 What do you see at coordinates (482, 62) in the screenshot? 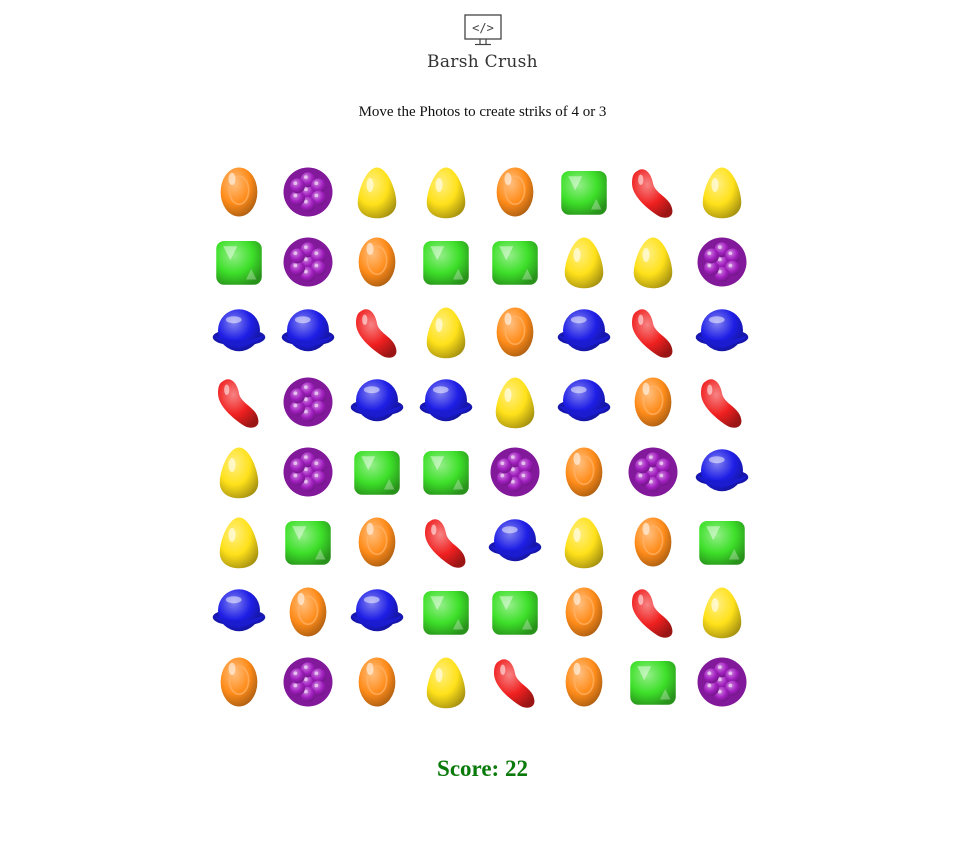
I see `app-title: Barsh Crush` at bounding box center [482, 62].